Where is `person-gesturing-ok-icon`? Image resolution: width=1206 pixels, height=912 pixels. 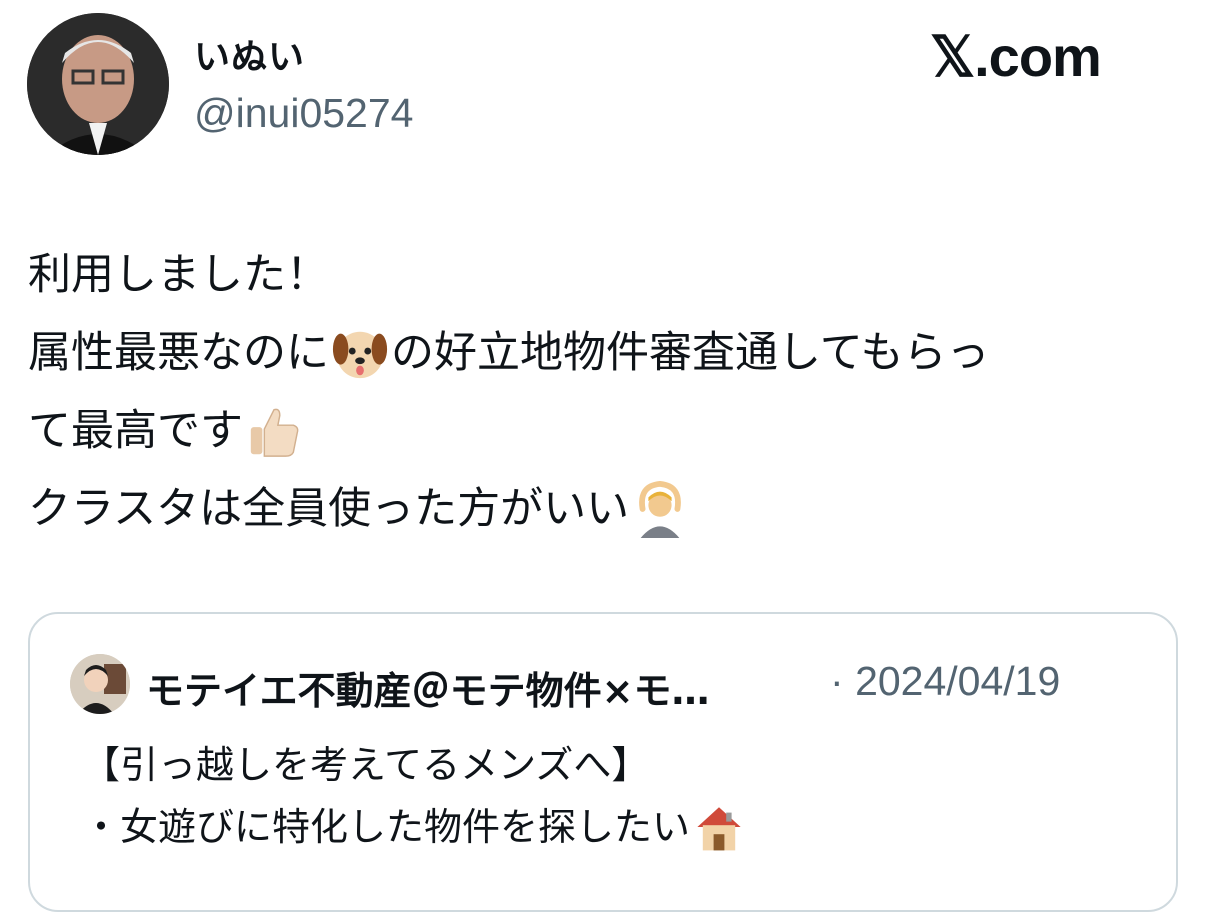
person-gesturing-ok-icon is located at coordinates (660, 509).